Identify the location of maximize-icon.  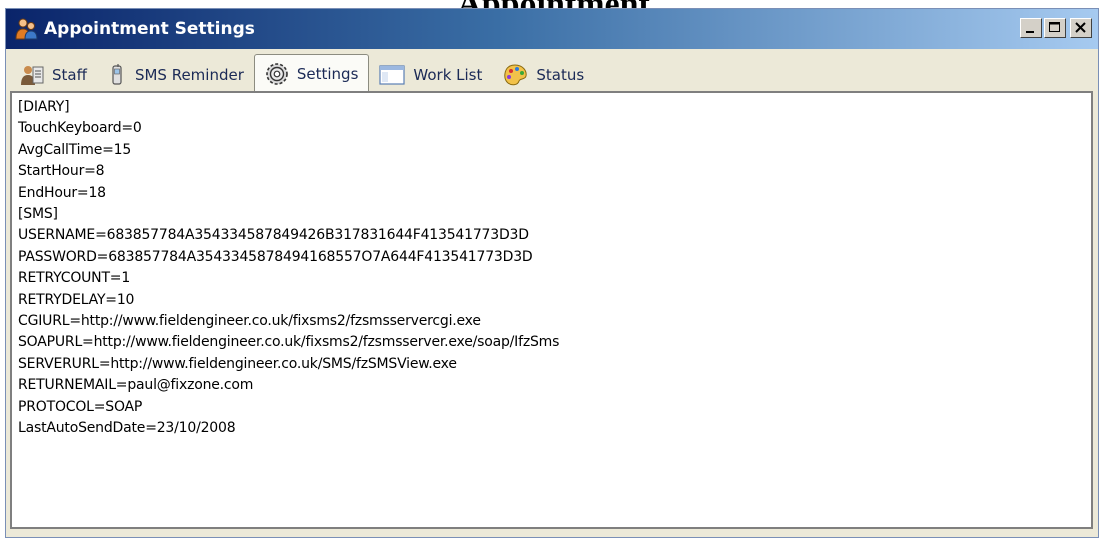
(1054, 27).